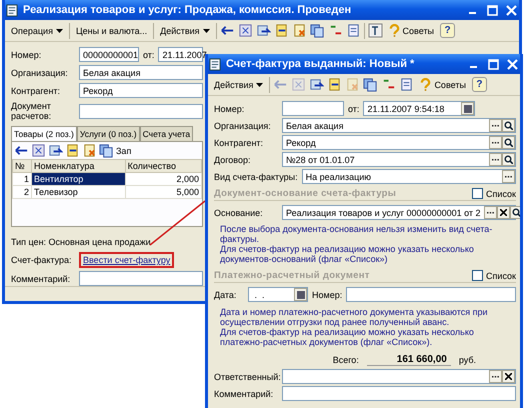 The width and height of the screenshot is (529, 408). What do you see at coordinates (37, 31) in the screenshot?
I see `menu-button: Операция` at bounding box center [37, 31].